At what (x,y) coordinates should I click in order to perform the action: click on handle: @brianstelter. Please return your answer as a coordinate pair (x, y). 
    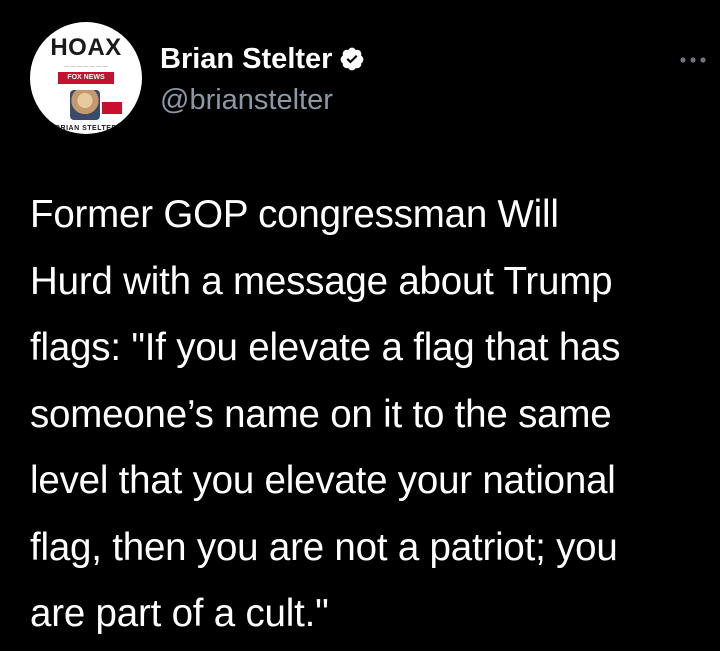
    Looking at the image, I should click on (246, 100).